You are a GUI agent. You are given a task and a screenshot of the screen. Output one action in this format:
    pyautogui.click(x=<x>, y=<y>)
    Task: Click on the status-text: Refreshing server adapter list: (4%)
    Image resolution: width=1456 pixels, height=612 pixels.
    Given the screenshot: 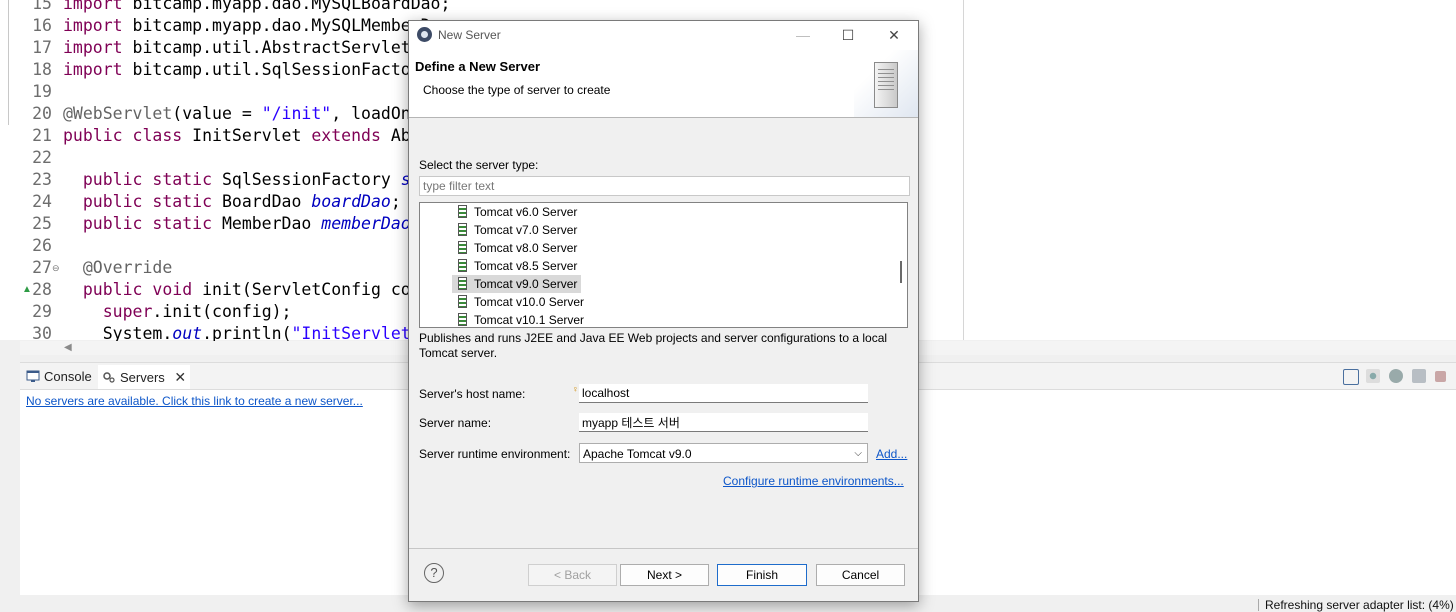 What is the action you would take?
    pyautogui.click(x=1359, y=605)
    